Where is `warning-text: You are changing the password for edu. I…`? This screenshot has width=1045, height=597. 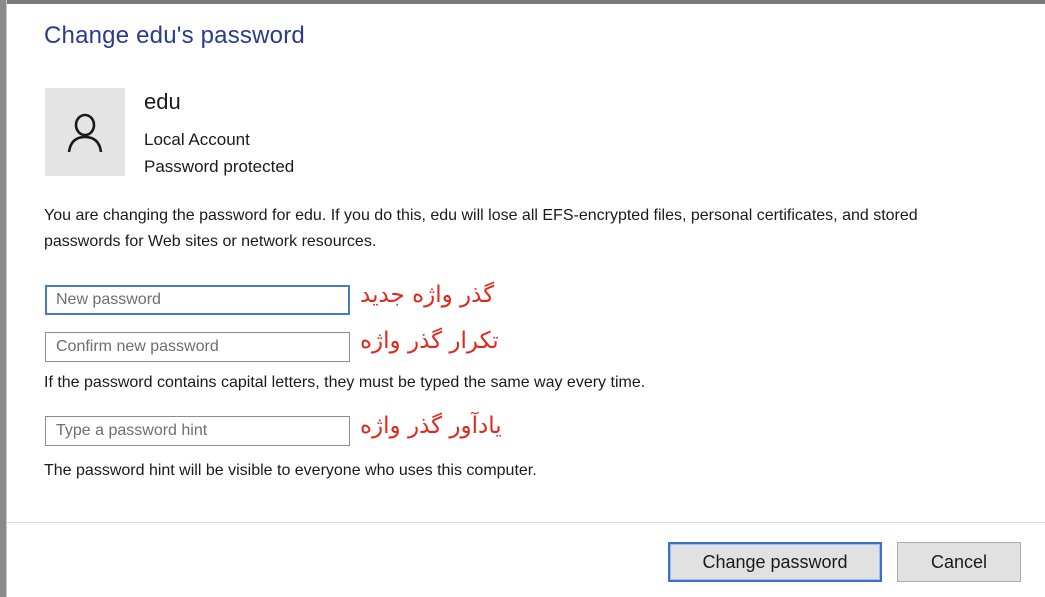
warning-text: You are changing the password for edu. I… is located at coordinates (481, 228).